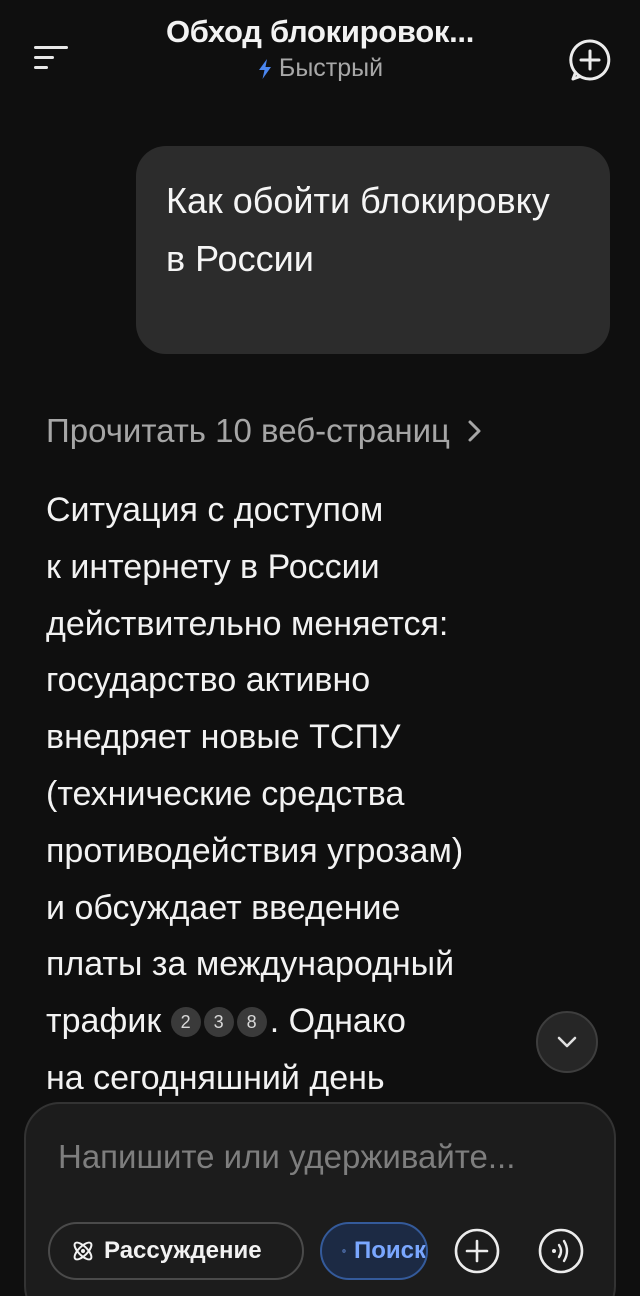 This screenshot has width=640, height=1296. Describe the element at coordinates (320, 1199) in the screenshot. I see `message-composer: Рассуждение Поиск` at that location.